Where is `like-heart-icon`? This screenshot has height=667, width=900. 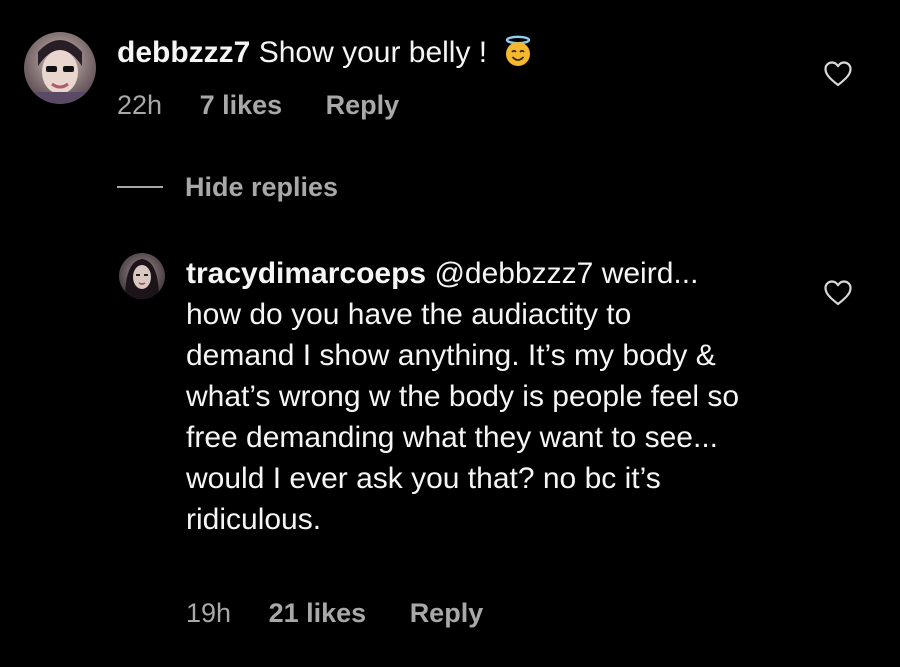 like-heart-icon is located at coordinates (838, 74).